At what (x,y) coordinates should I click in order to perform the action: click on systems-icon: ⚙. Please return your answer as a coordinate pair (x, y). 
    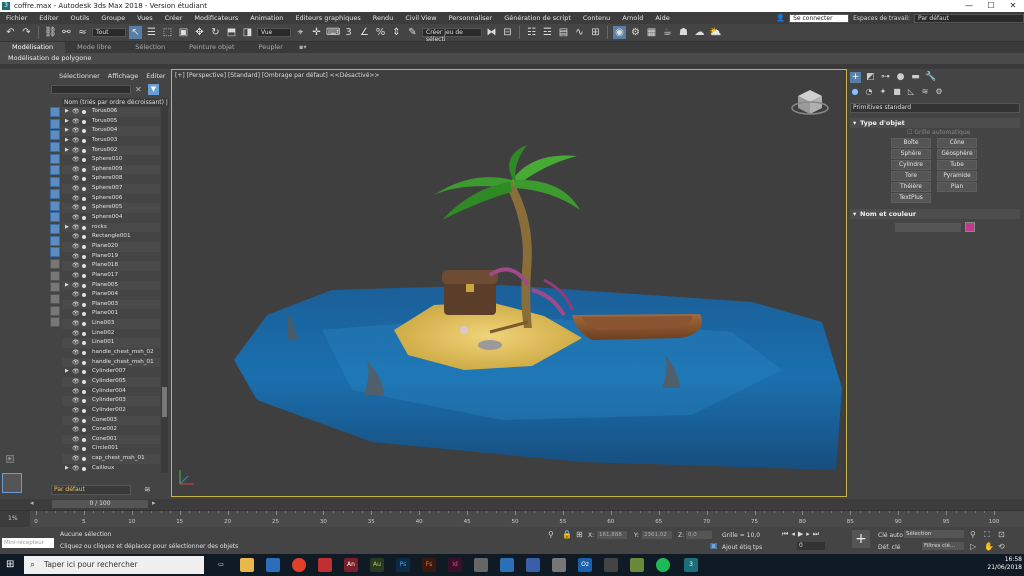
    Looking at the image, I should click on (939, 92).